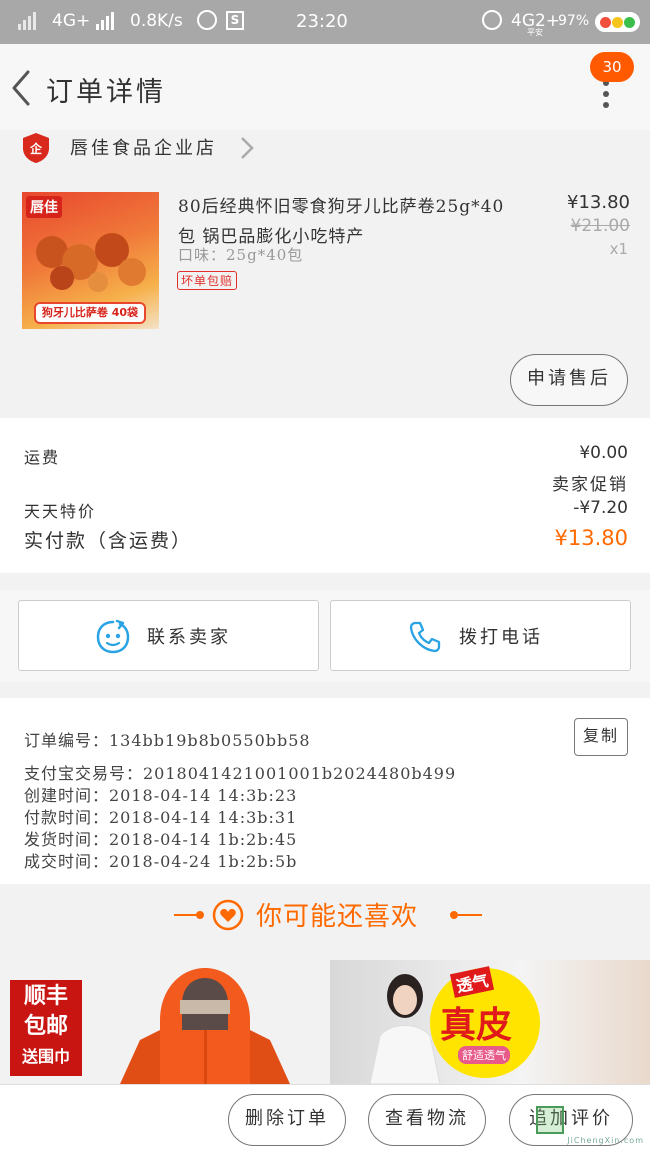 This screenshot has width=650, height=1155. What do you see at coordinates (501, 637) in the screenshot?
I see `call-phone-label: 拨打电话` at bounding box center [501, 637].